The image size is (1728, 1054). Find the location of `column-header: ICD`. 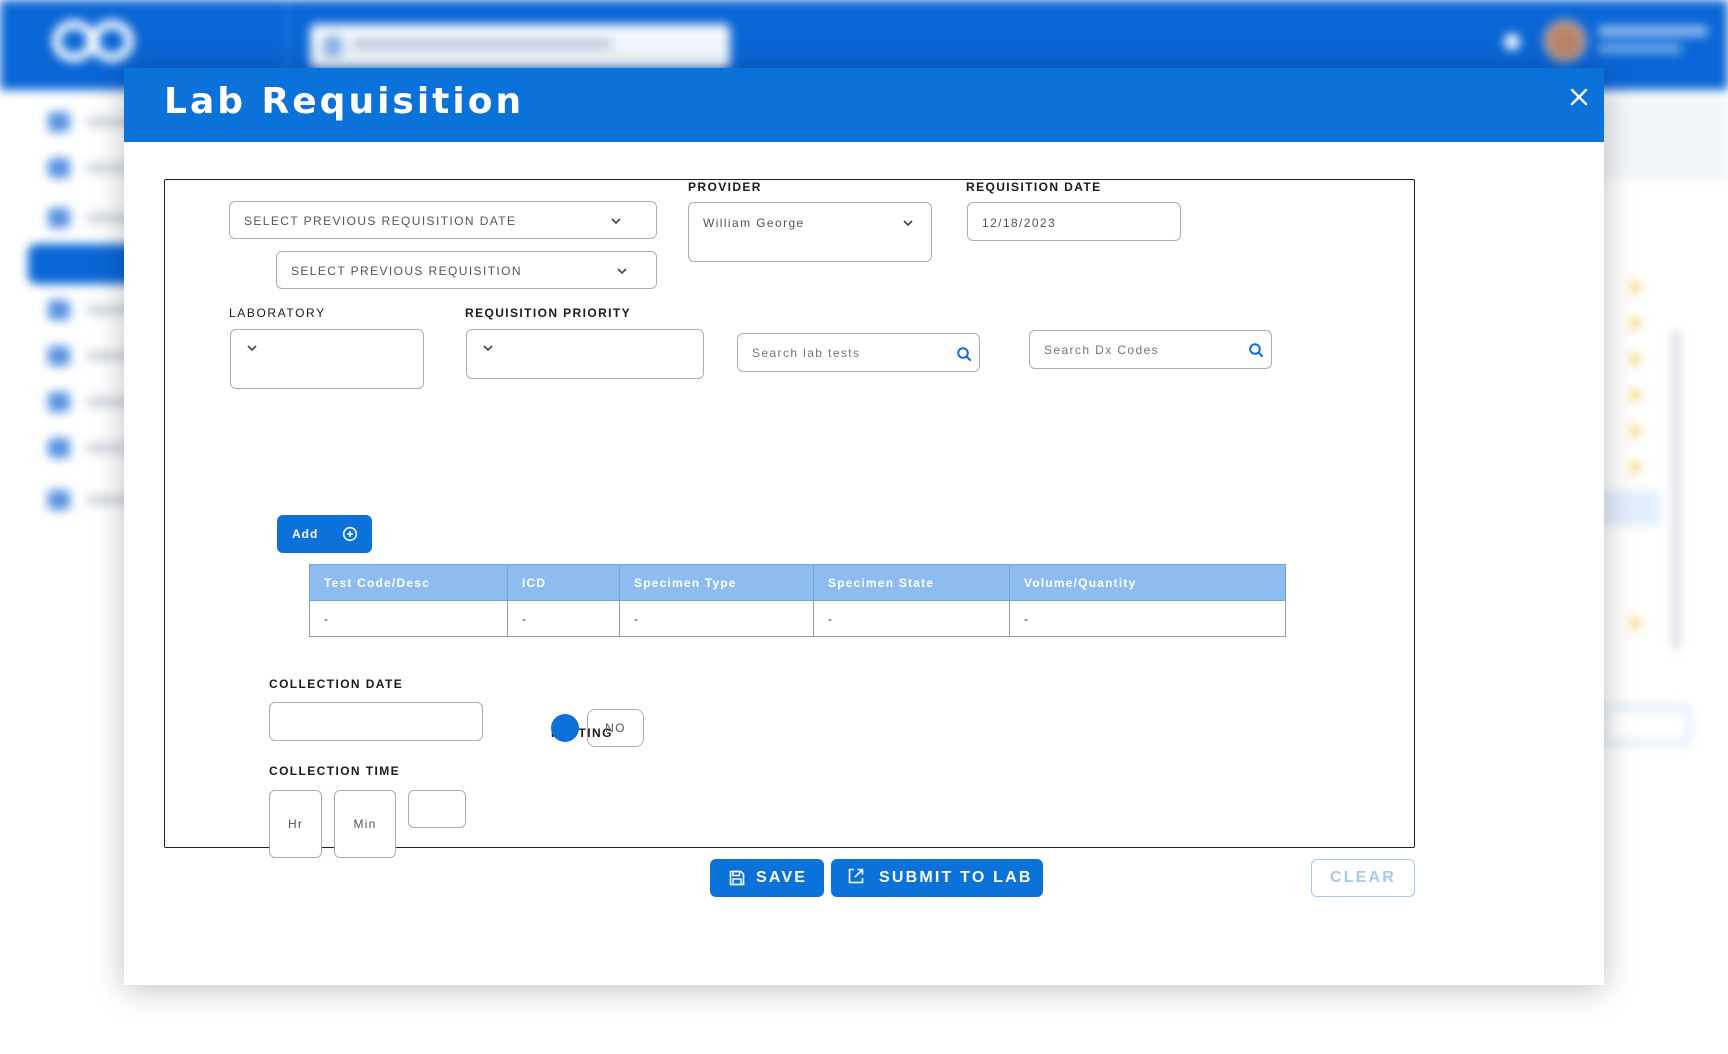

column-header: ICD is located at coordinates (563, 582).